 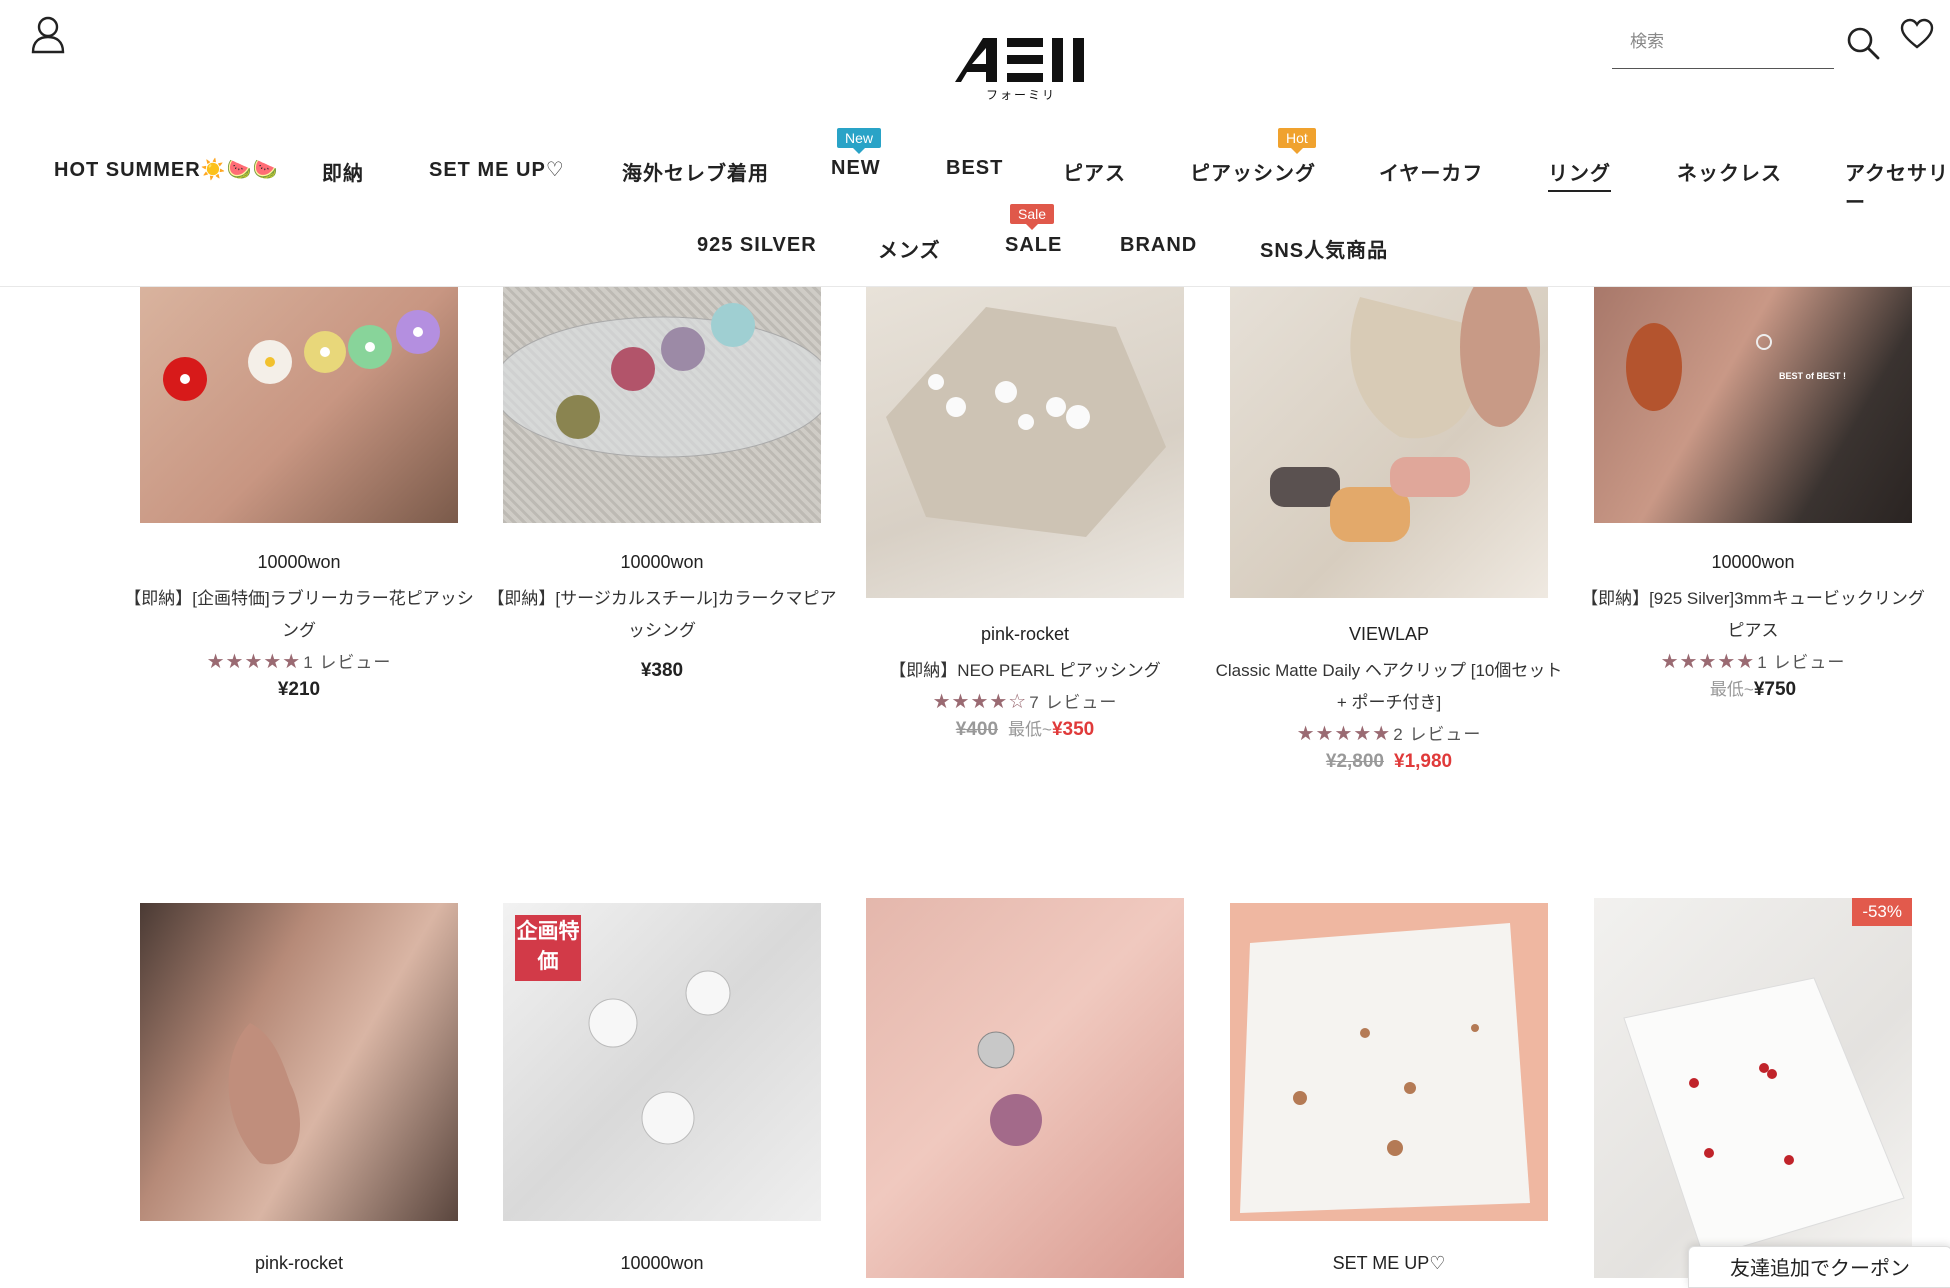 I want to click on product-price-line: ¥400 最低~¥350, so click(x=1025, y=730).